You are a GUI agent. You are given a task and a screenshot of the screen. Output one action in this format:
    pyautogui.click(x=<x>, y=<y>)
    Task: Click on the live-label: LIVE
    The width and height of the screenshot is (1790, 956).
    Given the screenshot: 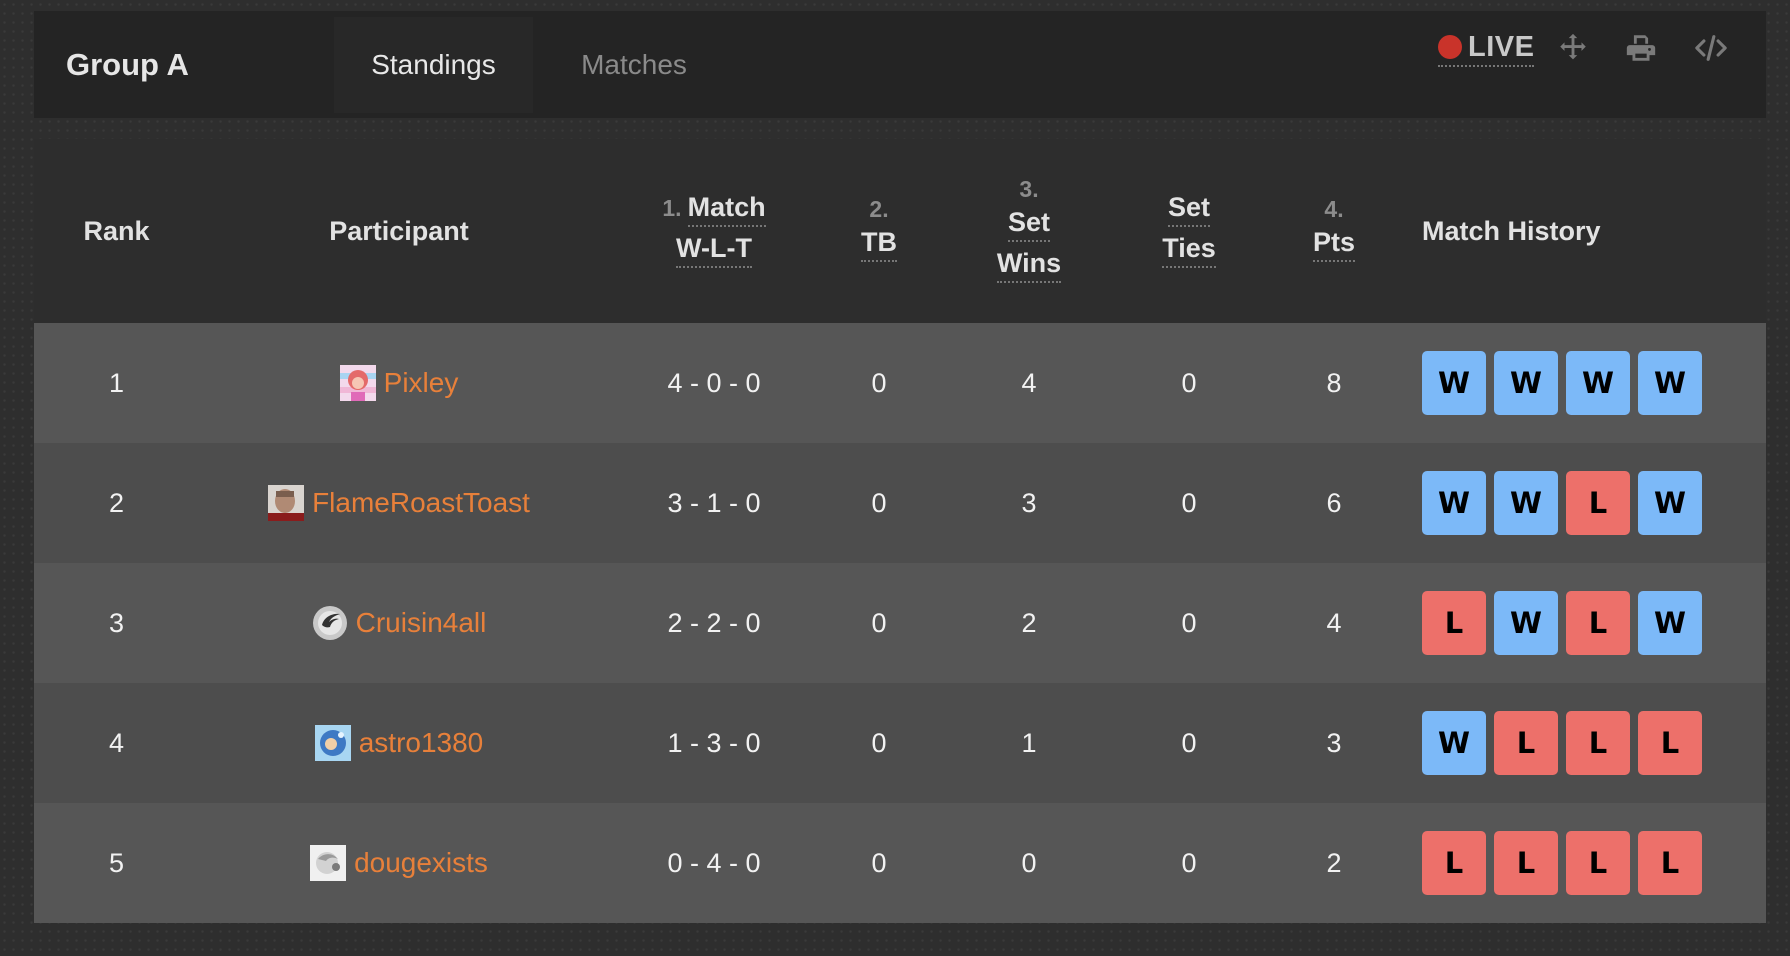 What is the action you would take?
    pyautogui.click(x=1501, y=46)
    